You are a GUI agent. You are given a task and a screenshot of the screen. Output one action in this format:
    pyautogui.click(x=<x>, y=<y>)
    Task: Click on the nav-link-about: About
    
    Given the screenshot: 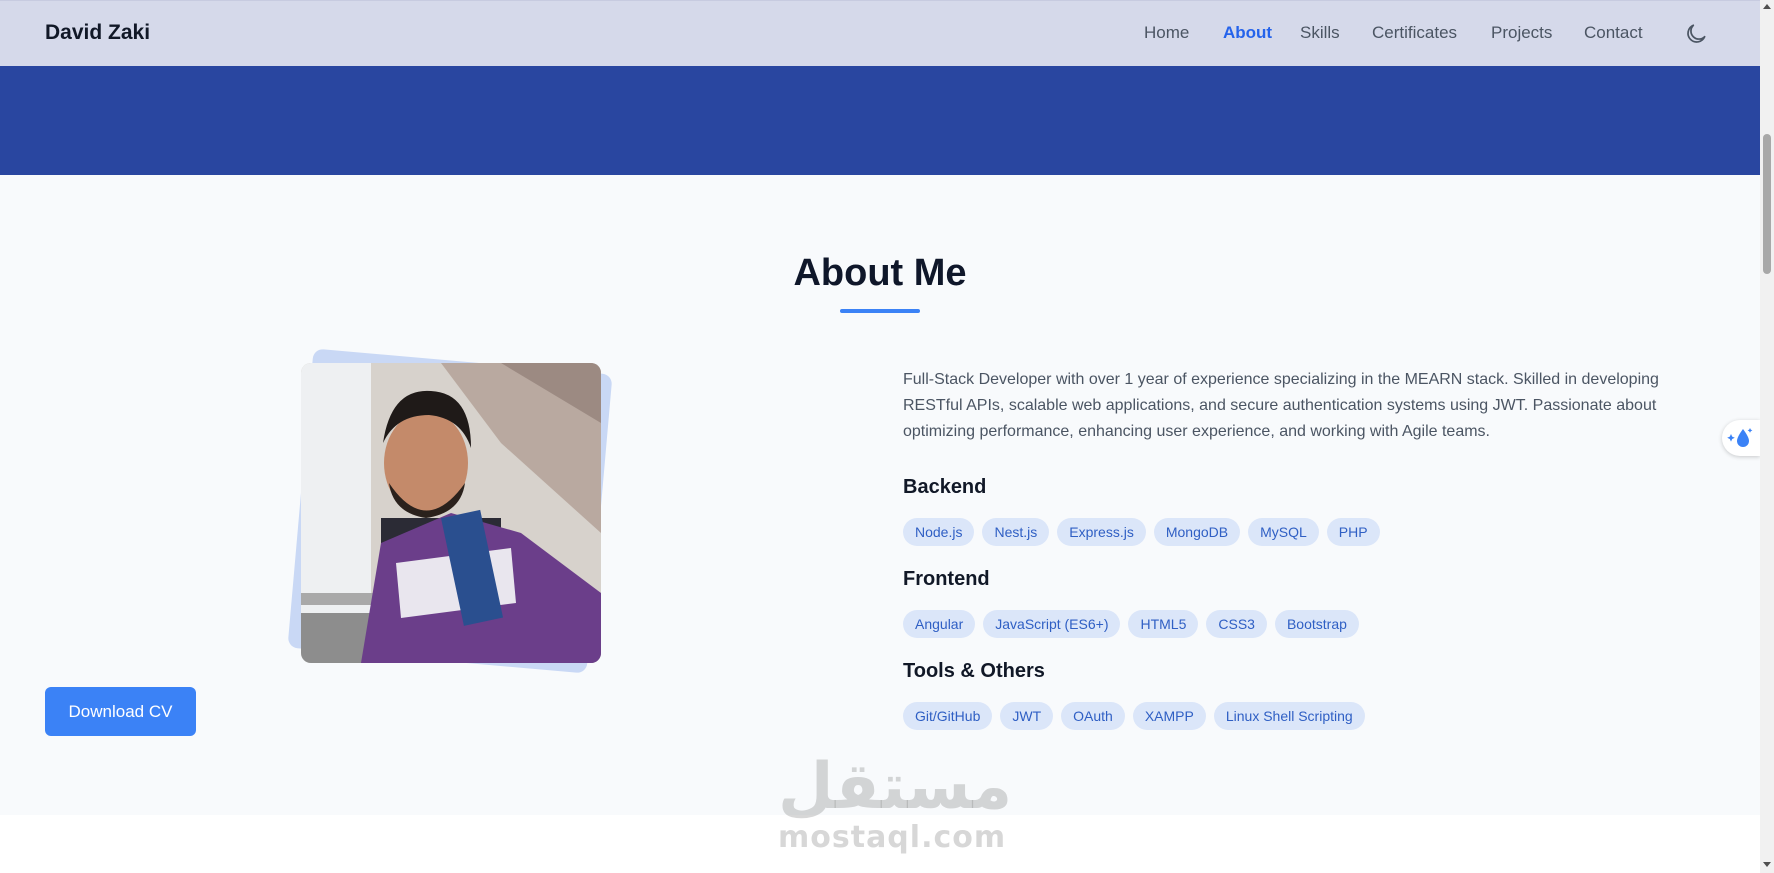 What is the action you would take?
    pyautogui.click(x=1247, y=33)
    